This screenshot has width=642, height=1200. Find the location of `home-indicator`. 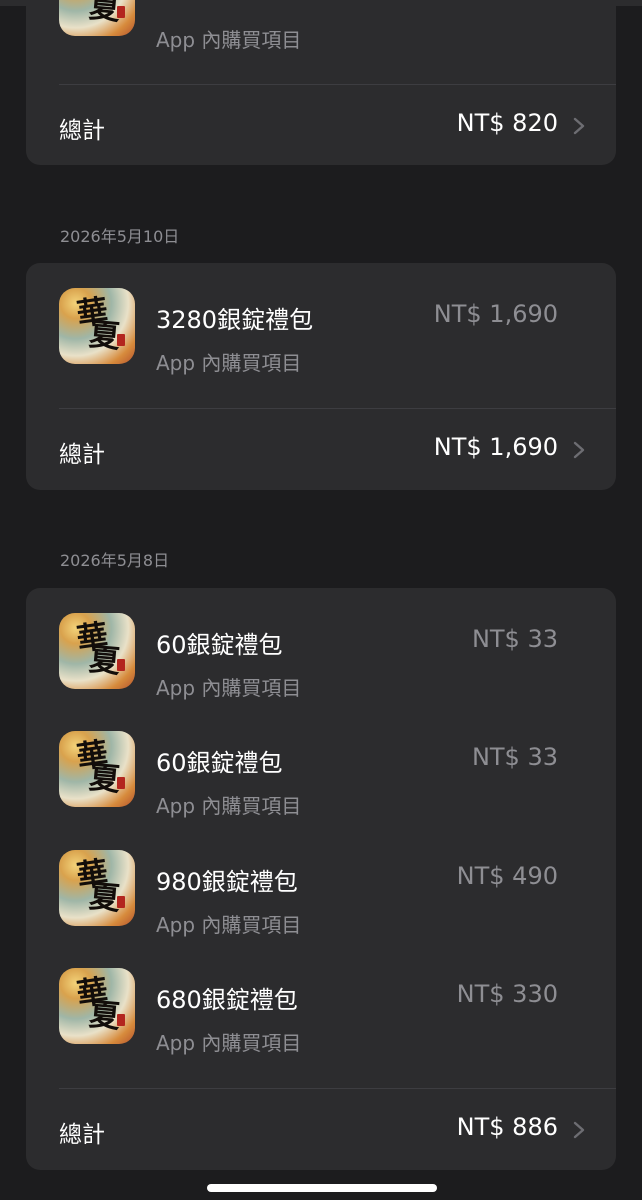

home-indicator is located at coordinates (322, 1188).